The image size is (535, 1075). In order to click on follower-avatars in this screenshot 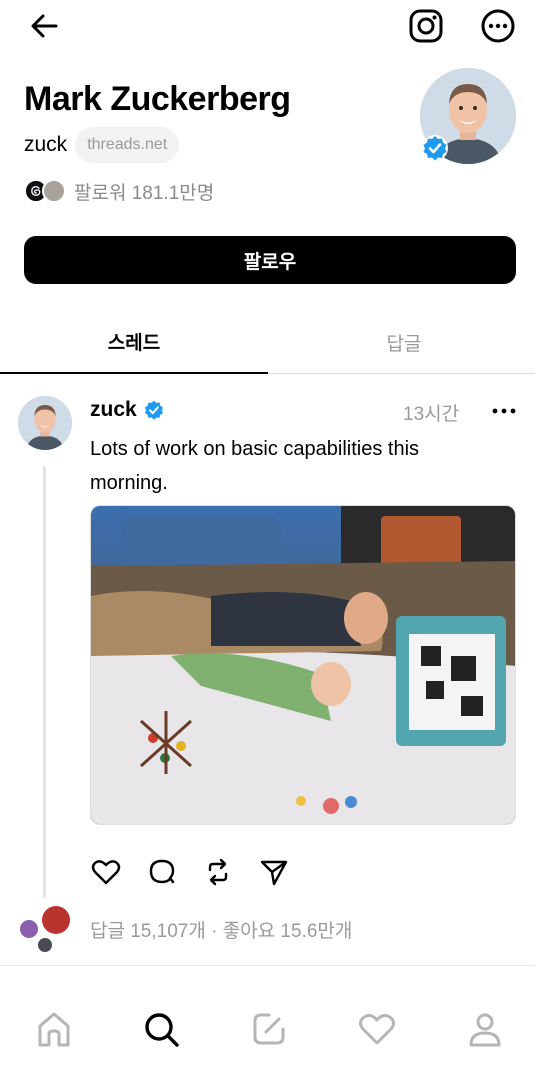, I will do `click(47, 191)`.